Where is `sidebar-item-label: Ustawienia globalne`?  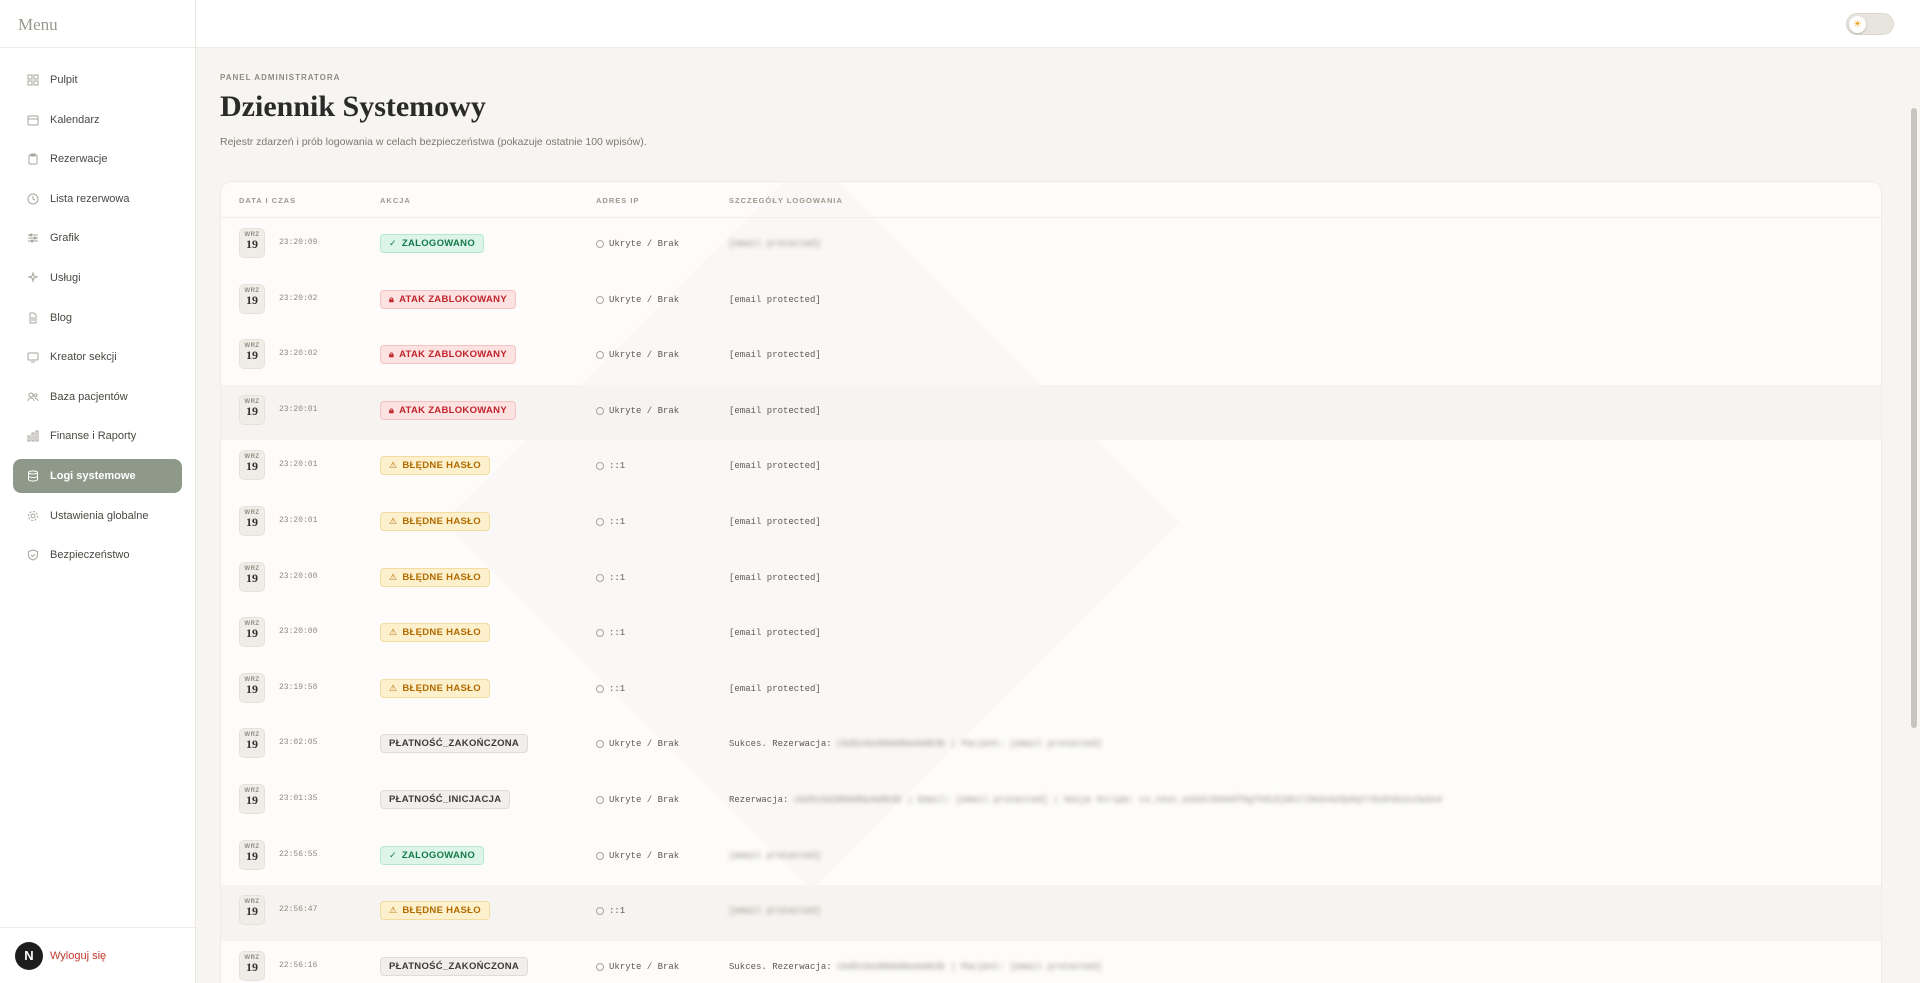
sidebar-item-label: Ustawienia globalne is located at coordinates (99, 515).